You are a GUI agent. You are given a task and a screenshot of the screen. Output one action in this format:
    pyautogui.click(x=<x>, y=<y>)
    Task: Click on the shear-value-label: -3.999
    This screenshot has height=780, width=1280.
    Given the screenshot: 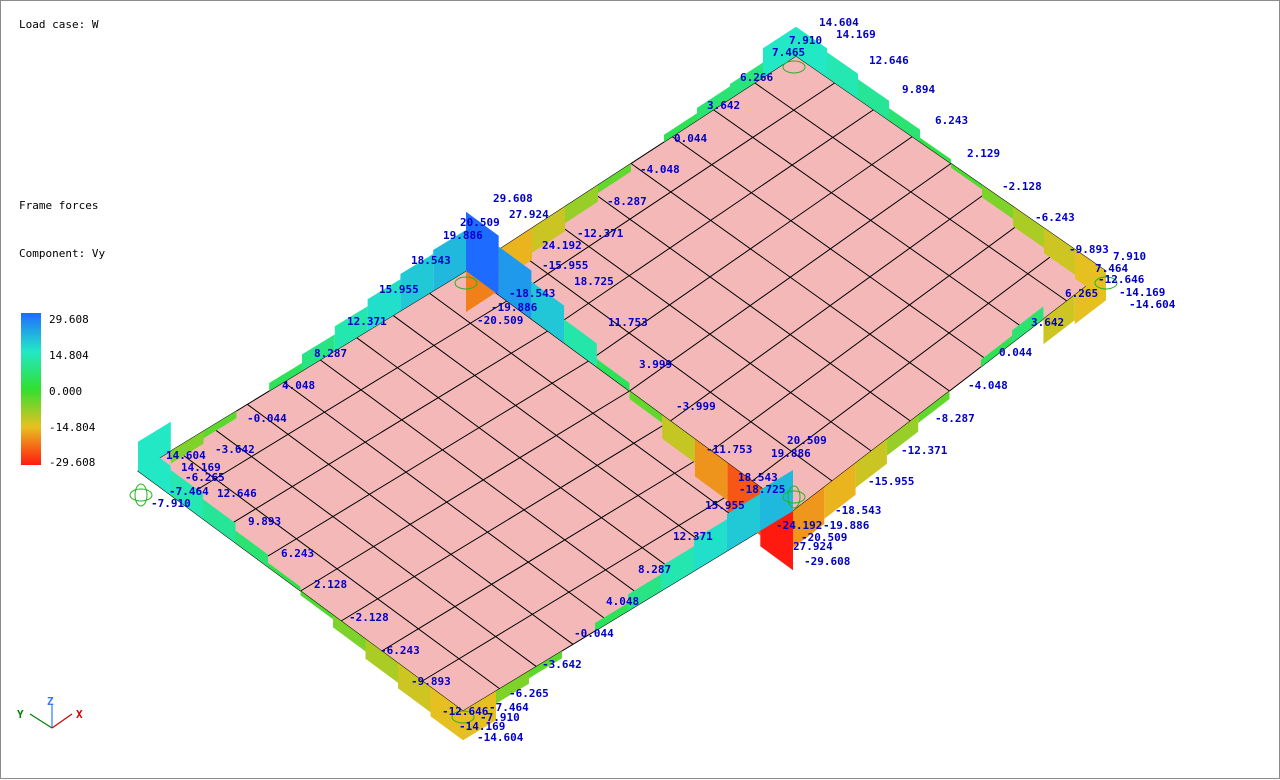 What is the action you would take?
    pyautogui.click(x=696, y=406)
    